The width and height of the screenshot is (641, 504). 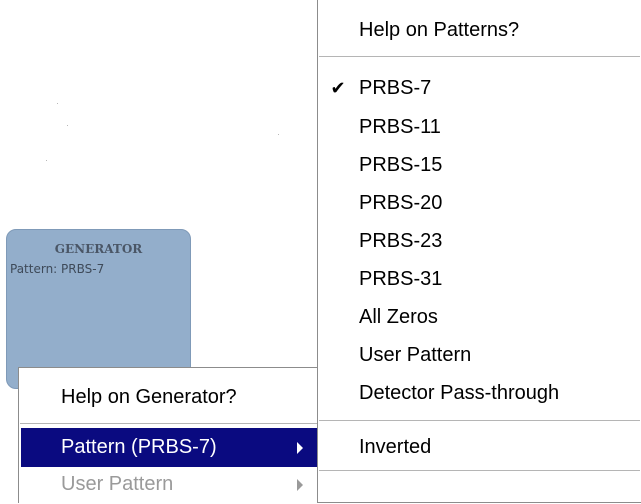 What do you see at coordinates (479, 165) in the screenshot?
I see `pattern-option-prbs-15: PRBS-15` at bounding box center [479, 165].